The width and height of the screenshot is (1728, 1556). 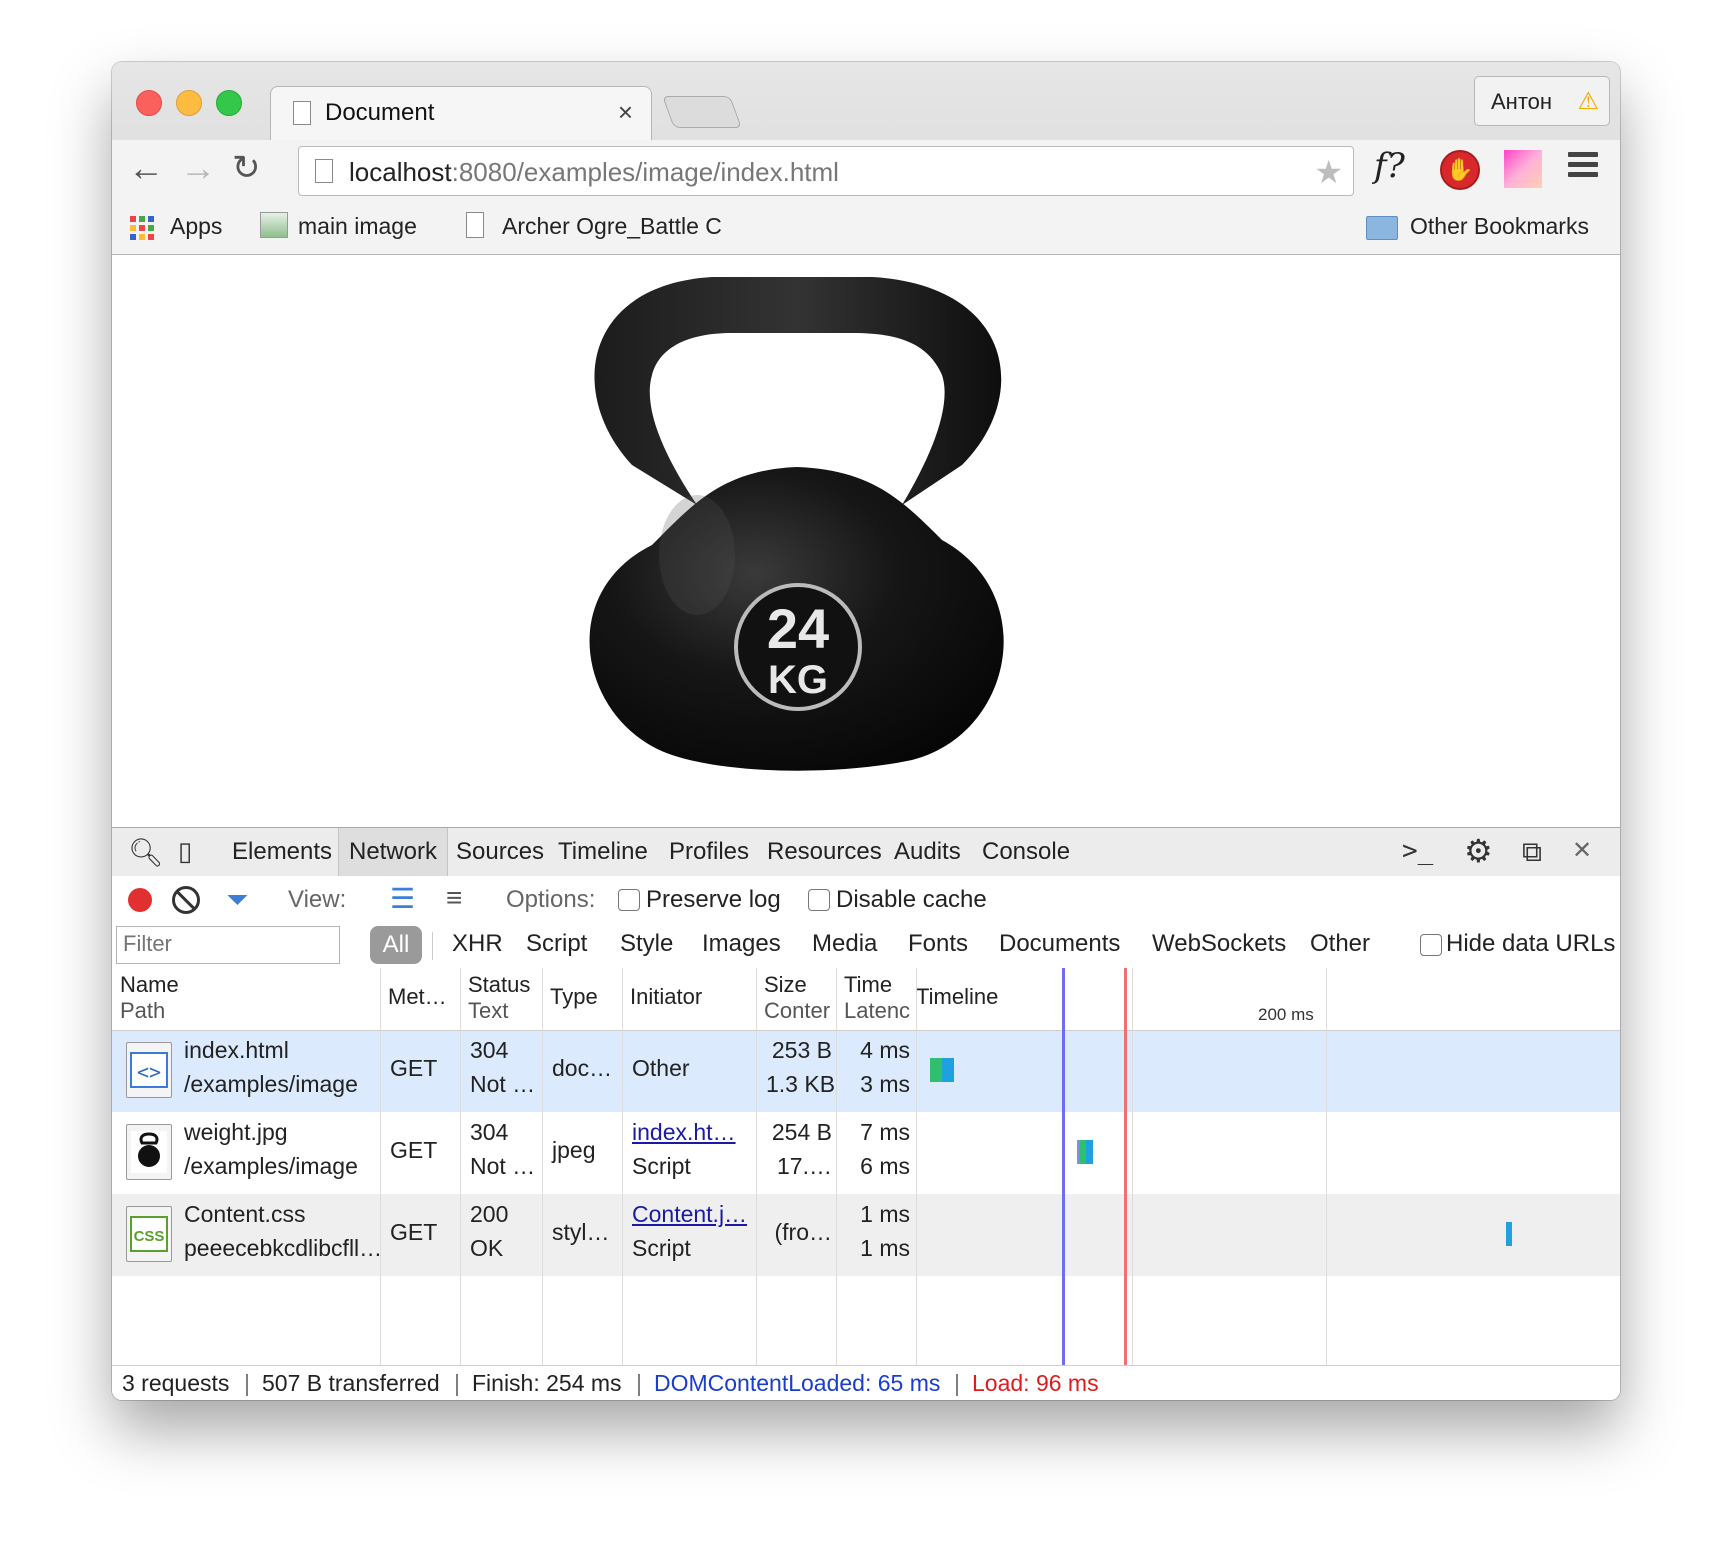 What do you see at coordinates (629, 900) in the screenshot?
I see `preserve-log-checkbox` at bounding box center [629, 900].